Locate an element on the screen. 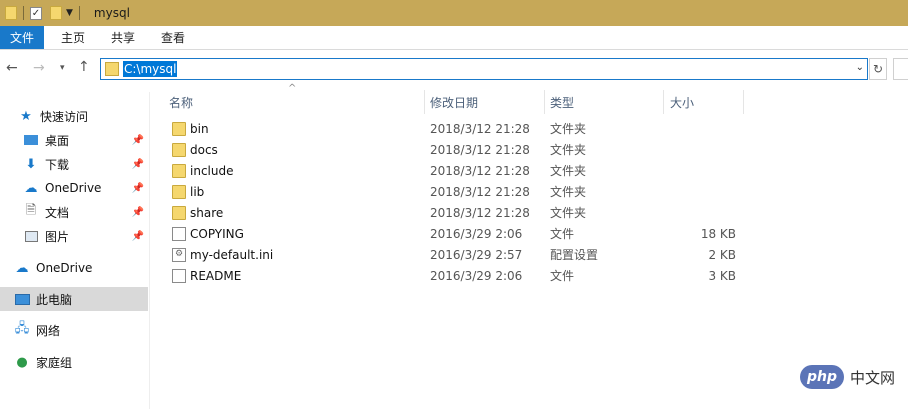 Image resolution: width=908 pixels, height=409 pixels. sidebar-item-downloads: ⬇ 下载 📌 is located at coordinates (74, 164).